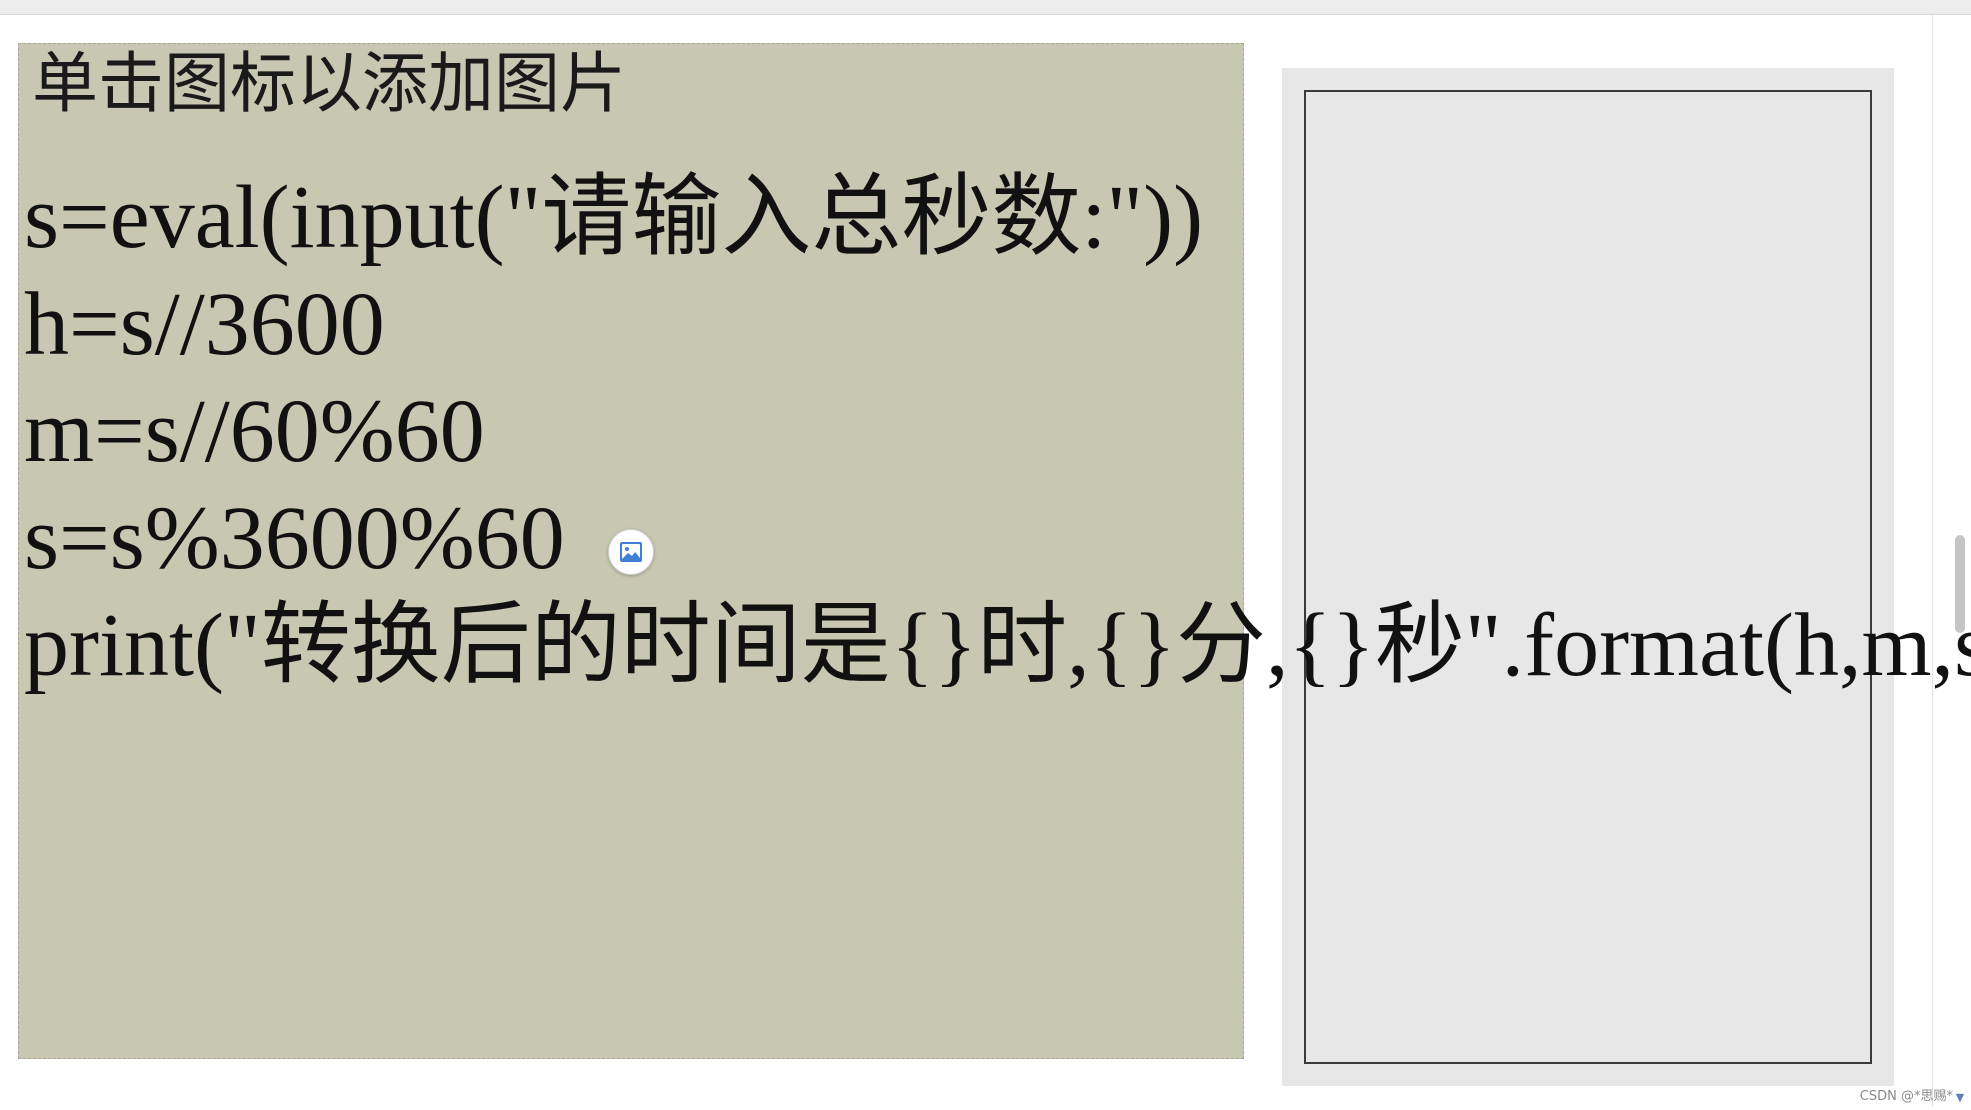 The height and width of the screenshot is (1110, 1971). Describe the element at coordinates (1960, 584) in the screenshot. I see `vertical-scrollbar-thumb` at that location.